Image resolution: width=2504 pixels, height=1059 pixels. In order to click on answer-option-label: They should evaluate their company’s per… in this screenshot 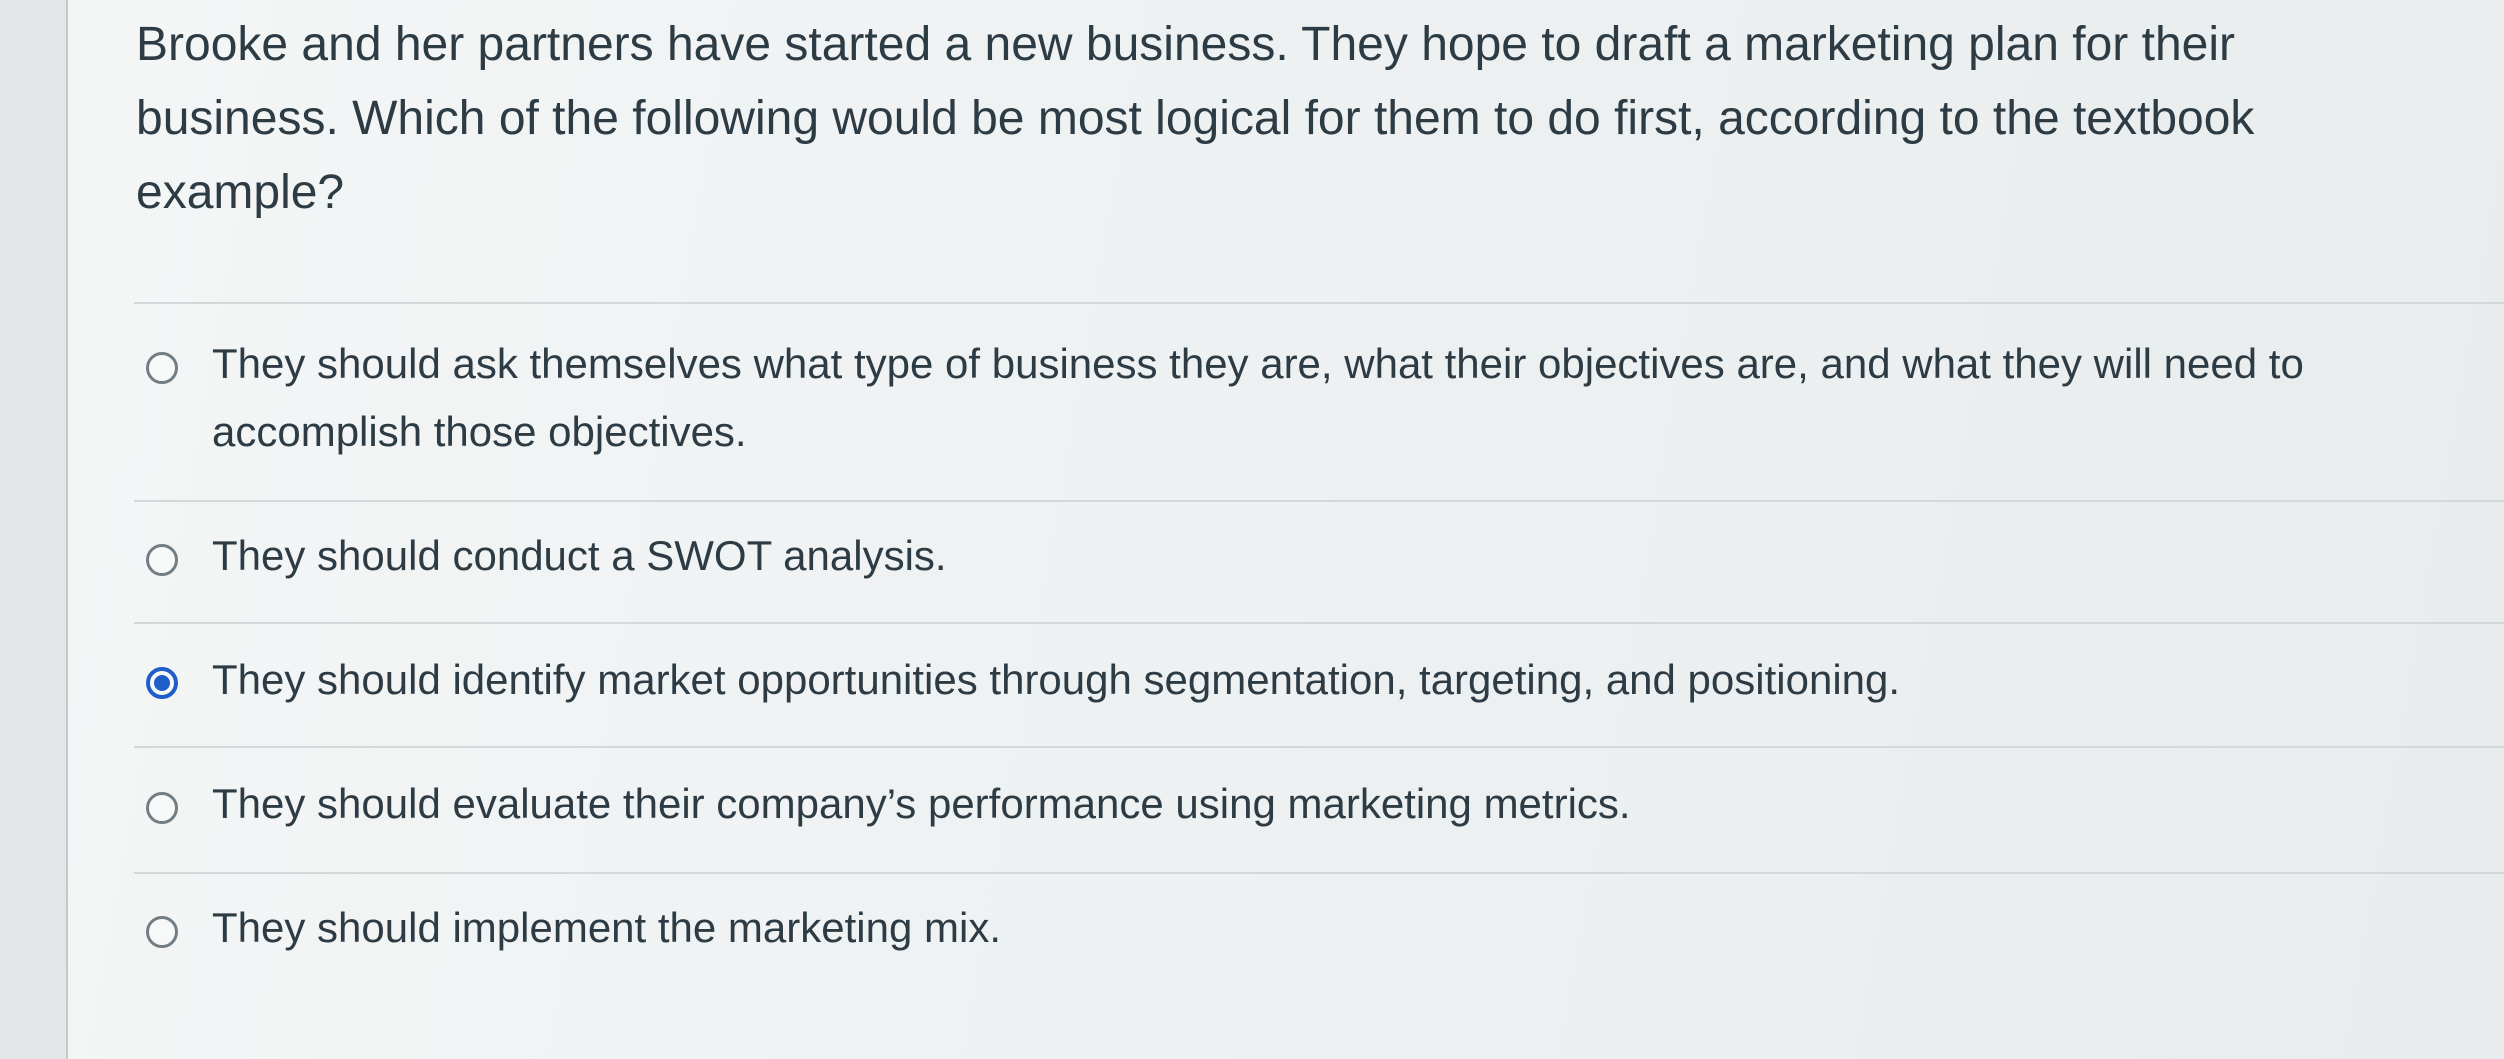, I will do `click(921, 803)`.